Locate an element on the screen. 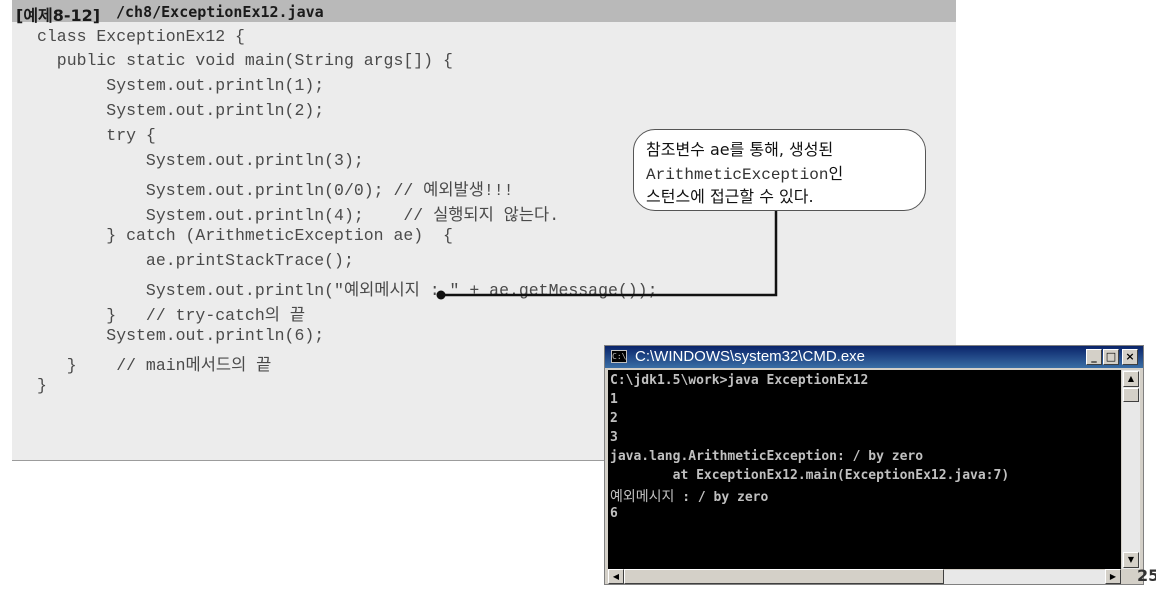 The height and width of the screenshot is (592, 1156). scroll-right-icon: ▶ is located at coordinates (1113, 576).